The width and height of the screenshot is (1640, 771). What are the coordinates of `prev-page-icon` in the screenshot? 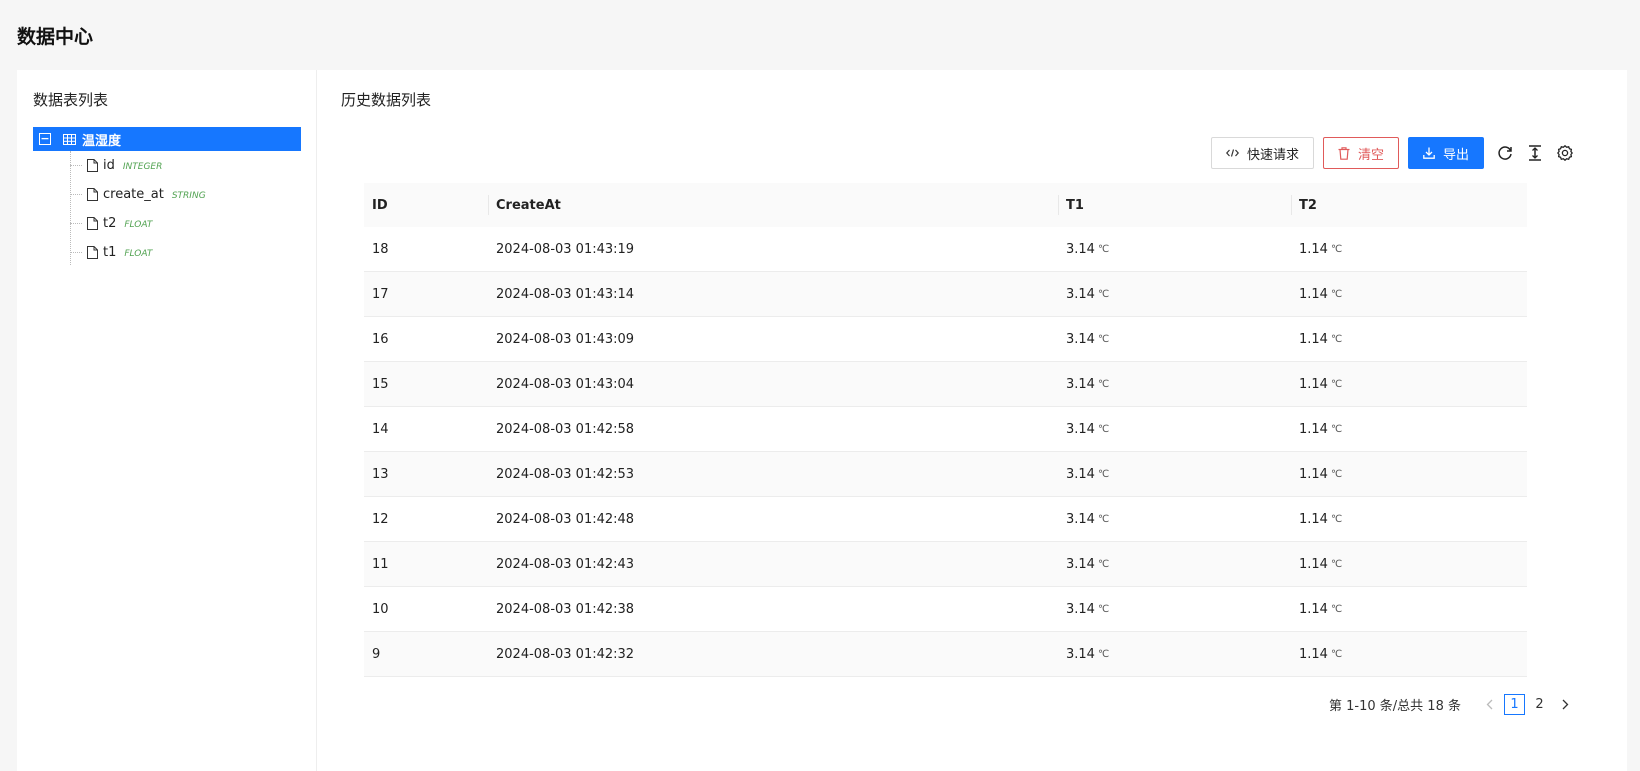 It's located at (1489, 704).